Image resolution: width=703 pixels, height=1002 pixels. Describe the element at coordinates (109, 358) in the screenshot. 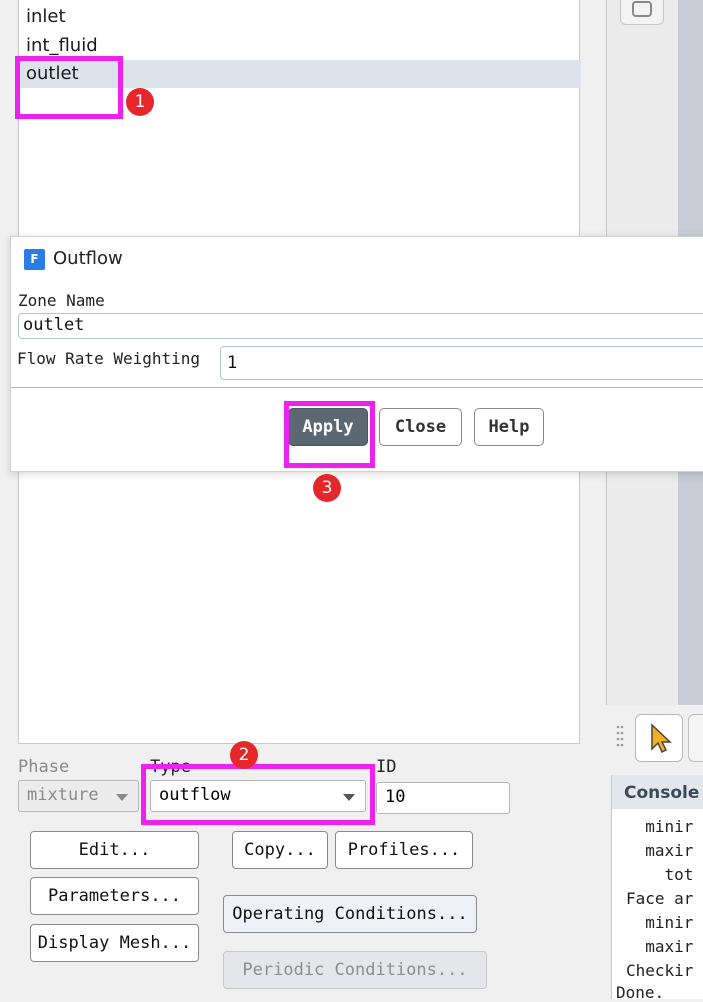

I see `flow-rate-weighting-label: Flow Rate Weighting` at that location.